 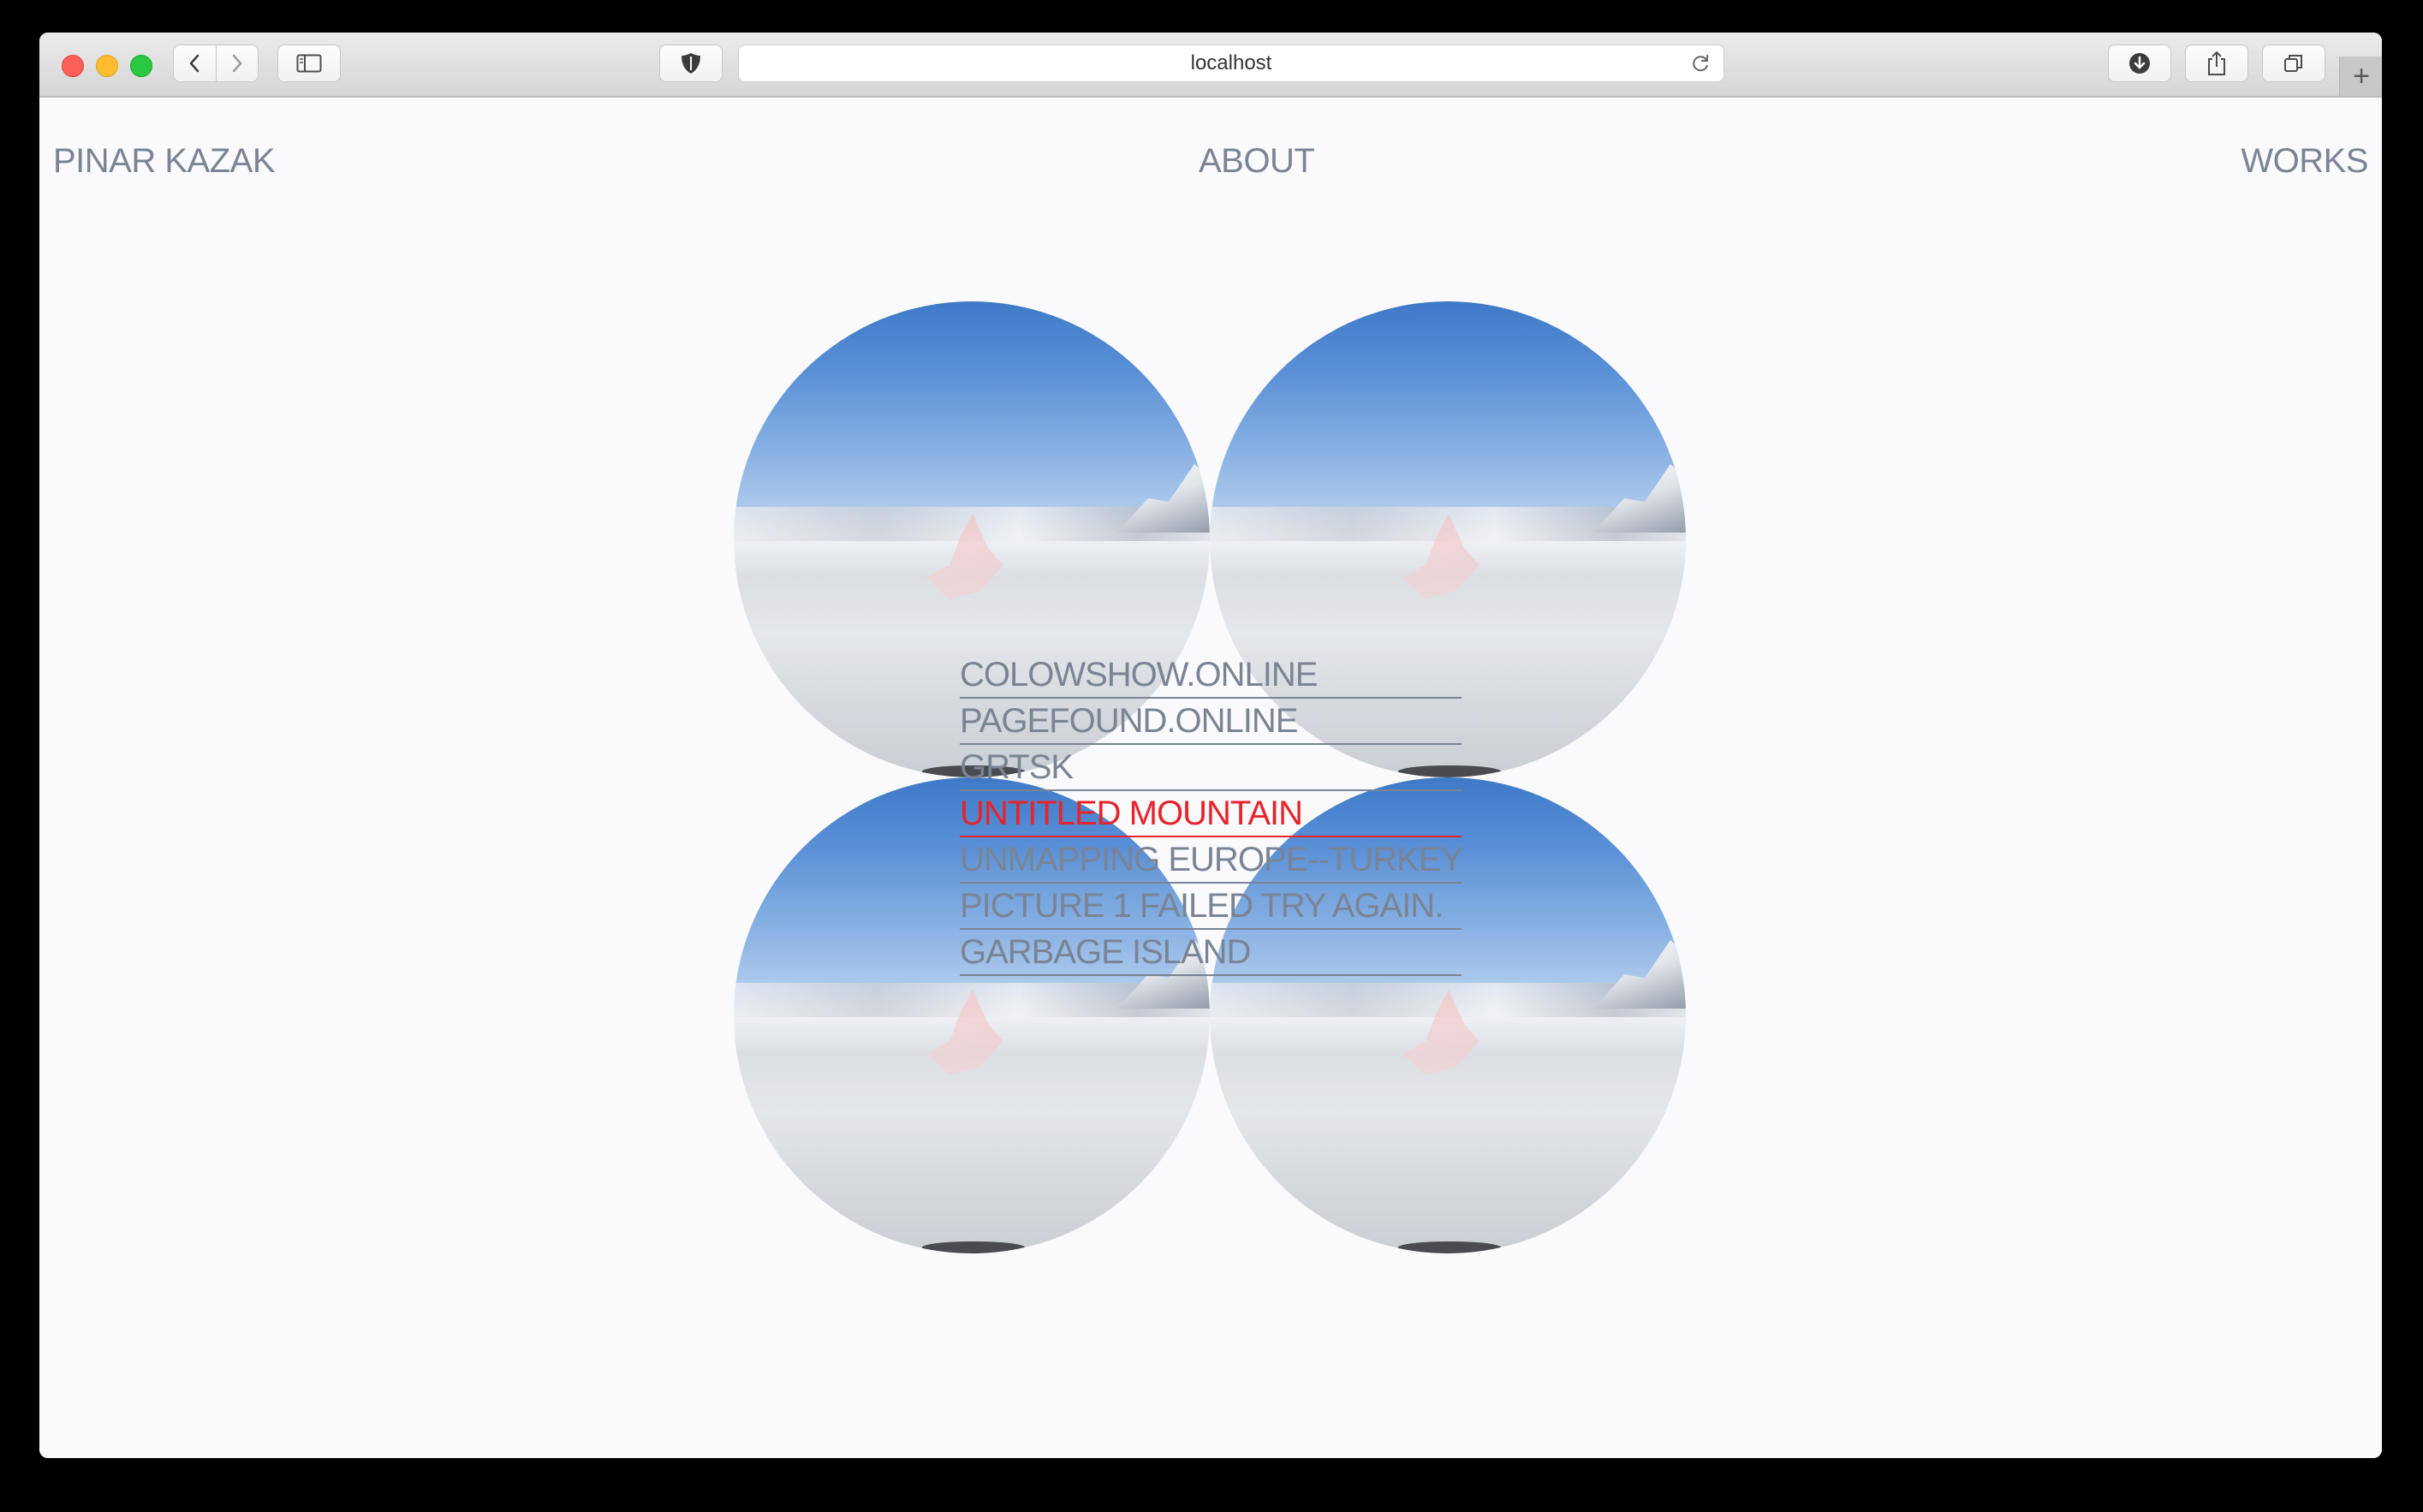 I want to click on work-link-grtsk: GRTSK, so click(x=1211, y=768).